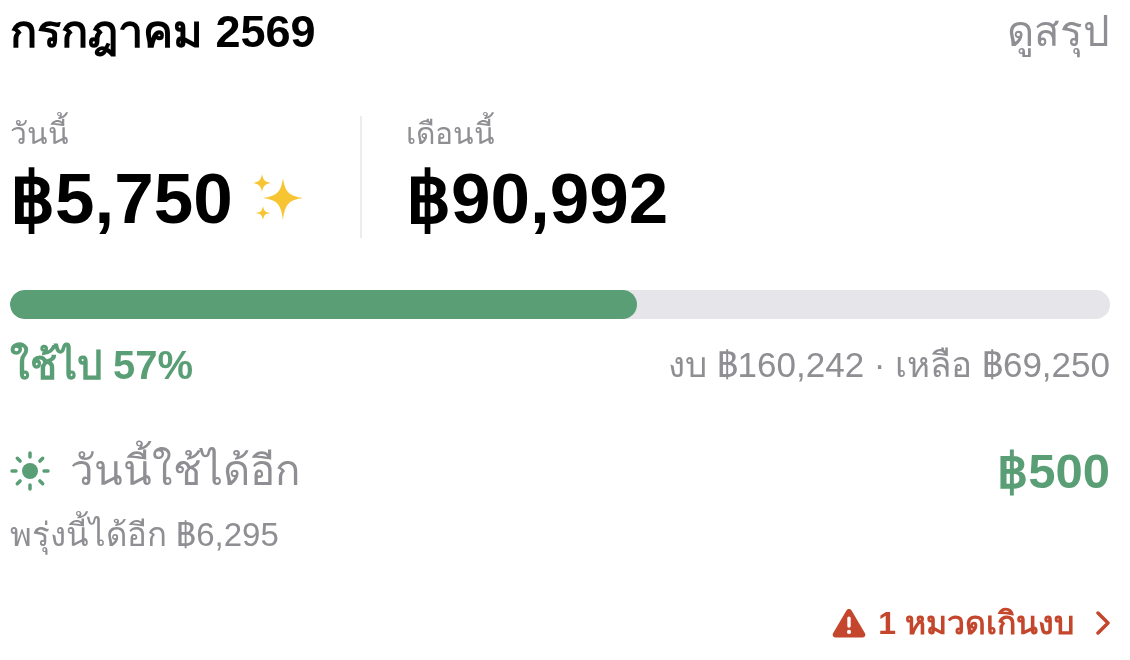  What do you see at coordinates (971, 623) in the screenshot?
I see `over-budget-alert: 1 หมวดเกินงบ` at bounding box center [971, 623].